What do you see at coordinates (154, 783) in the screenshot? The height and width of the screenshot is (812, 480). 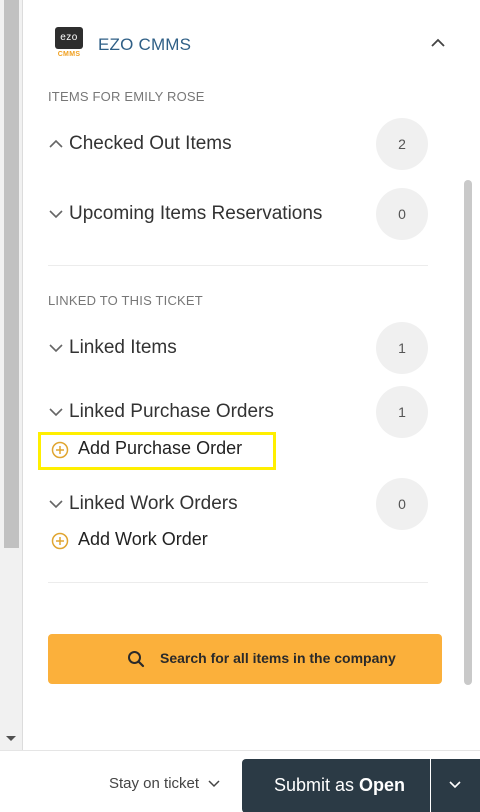 I see `stay-on-ticket-dropdown: Stay on ticket` at bounding box center [154, 783].